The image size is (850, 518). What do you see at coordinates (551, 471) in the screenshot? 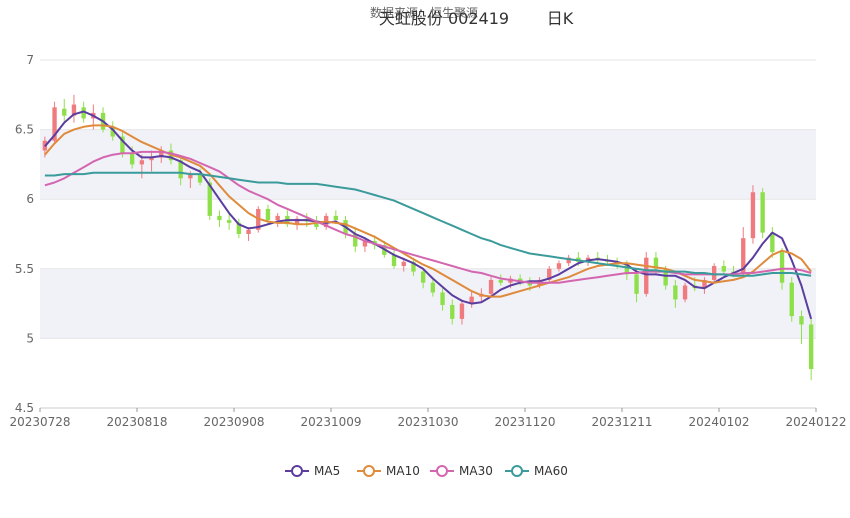
I see `legend-label: MA60` at bounding box center [551, 471].